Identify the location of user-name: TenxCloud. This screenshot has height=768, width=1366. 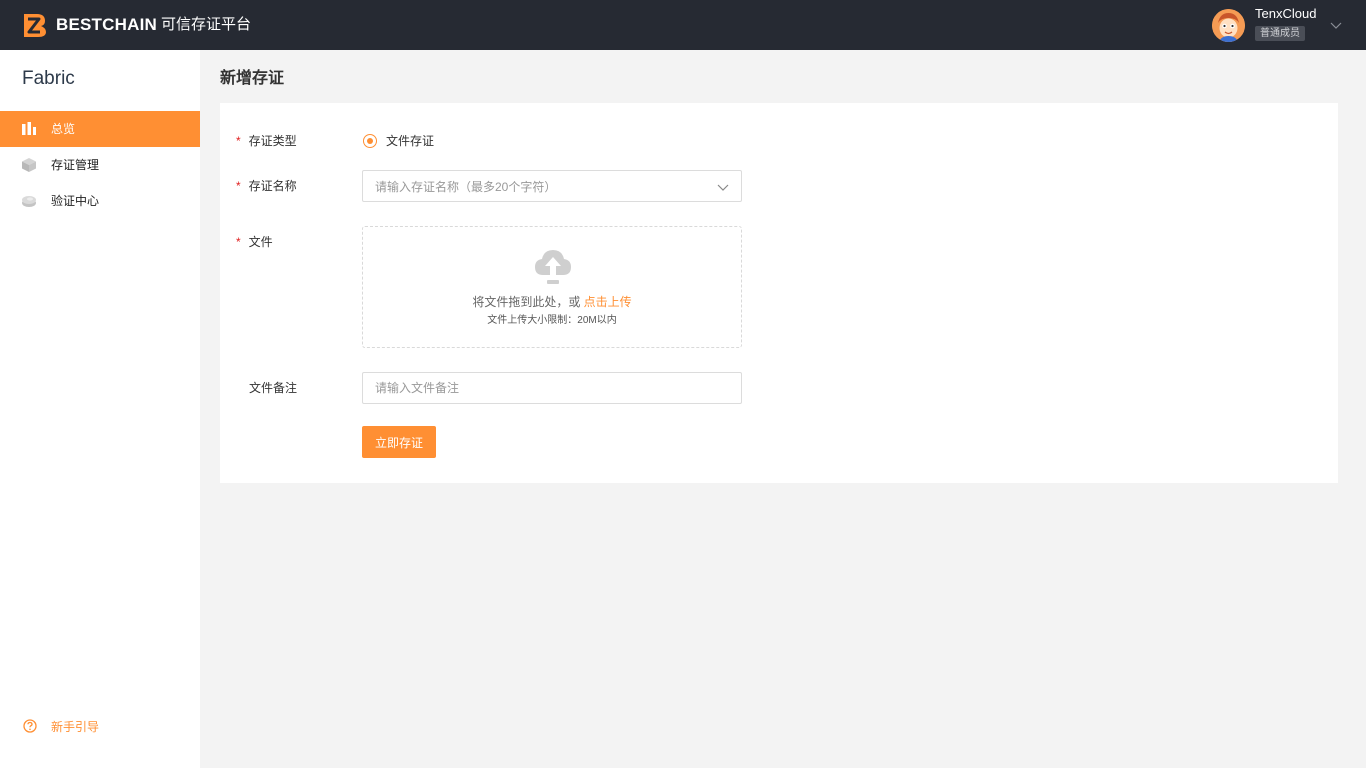
(1285, 14).